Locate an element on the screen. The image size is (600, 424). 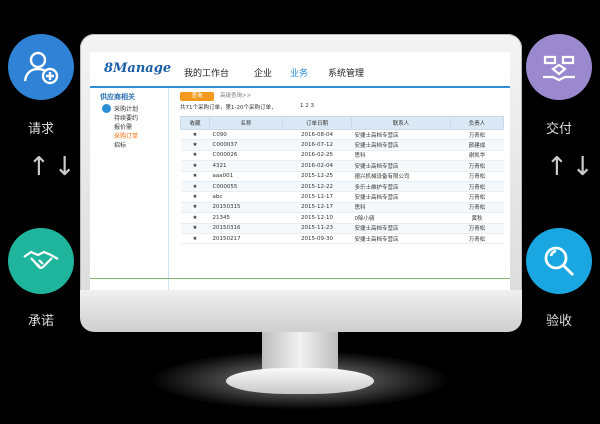
cell-date: 2015-12-10 is located at coordinates (317, 218).